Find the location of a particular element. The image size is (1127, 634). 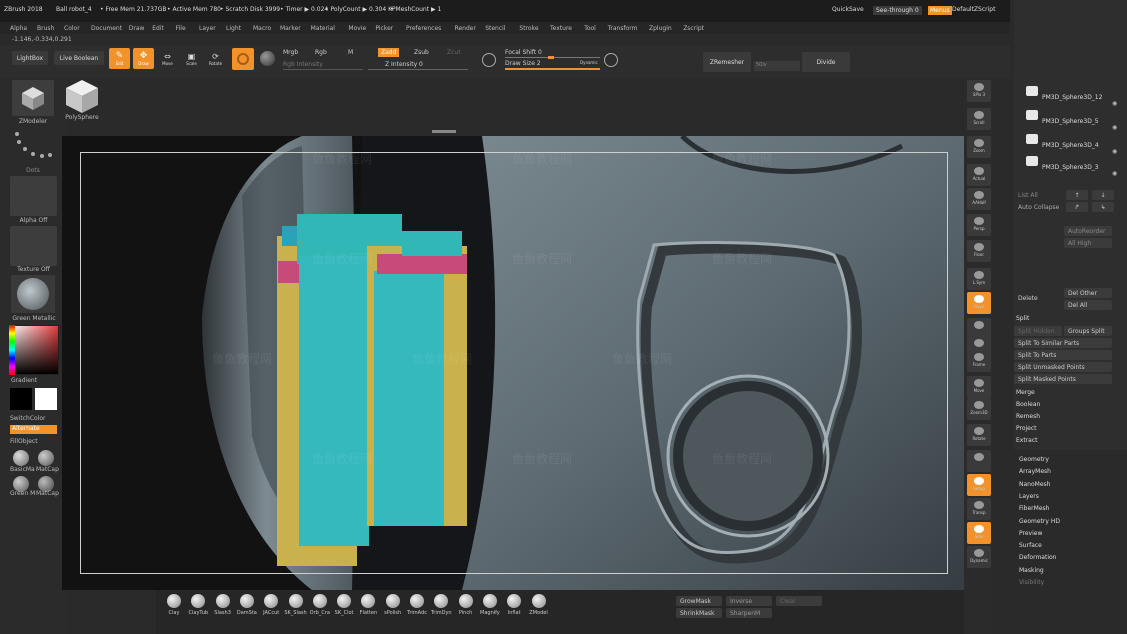

subtool-item: PM3D_Sphere3D_12 ◉ is located at coordinates (1074, 95).